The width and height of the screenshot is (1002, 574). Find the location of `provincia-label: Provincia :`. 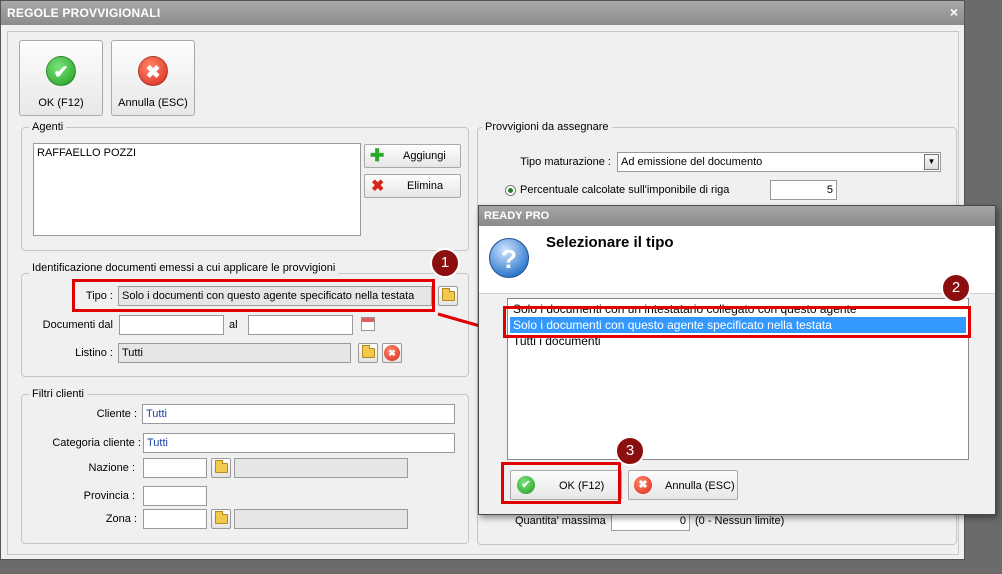

provincia-label: Provincia : is located at coordinates (109, 496).